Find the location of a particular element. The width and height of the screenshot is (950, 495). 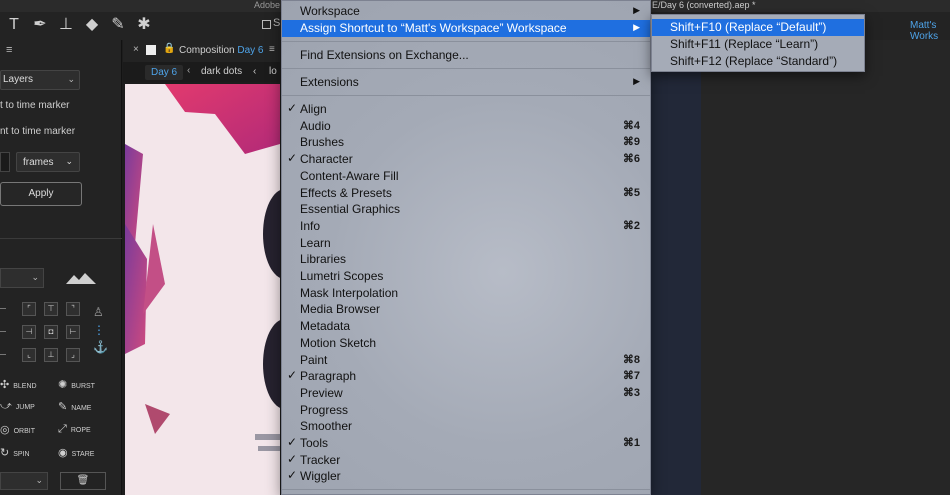

snapping-label: S is located at coordinates (277, 23).